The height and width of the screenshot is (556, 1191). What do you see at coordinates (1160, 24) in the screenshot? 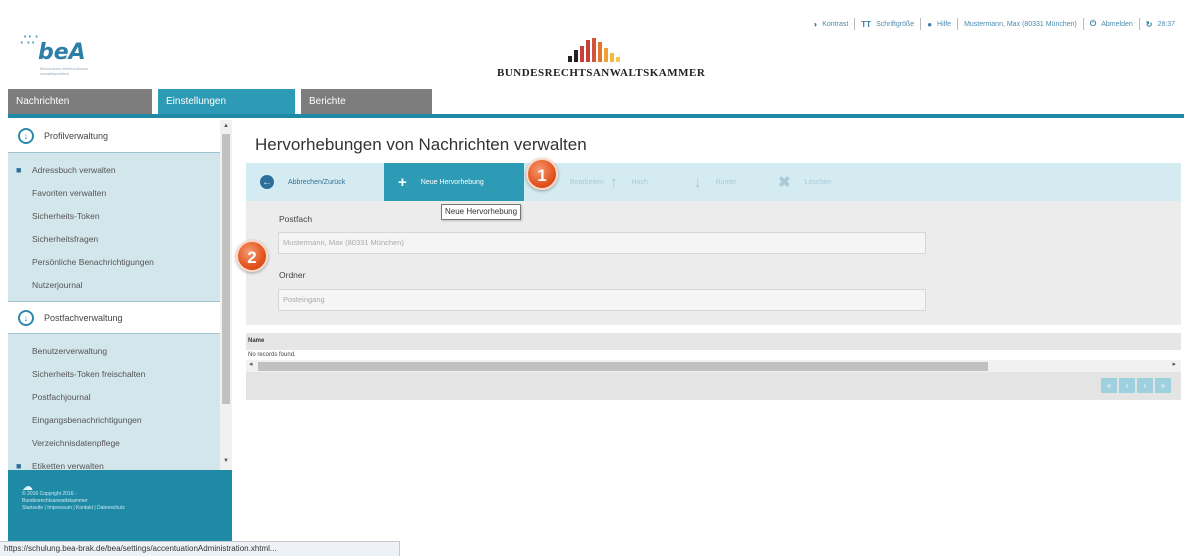
I see `session-timer: ↻ 28:37` at bounding box center [1160, 24].